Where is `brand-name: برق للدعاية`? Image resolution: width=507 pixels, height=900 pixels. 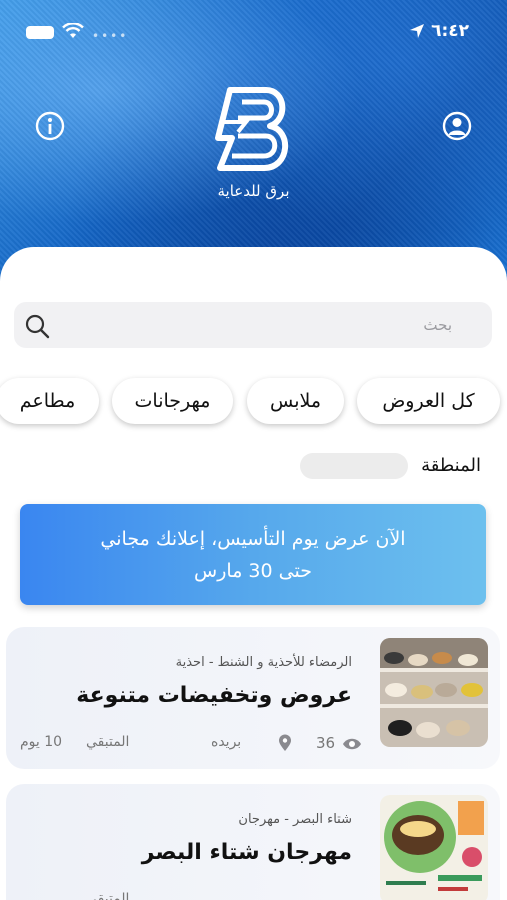 brand-name: برق للدعاية is located at coordinates (253, 191).